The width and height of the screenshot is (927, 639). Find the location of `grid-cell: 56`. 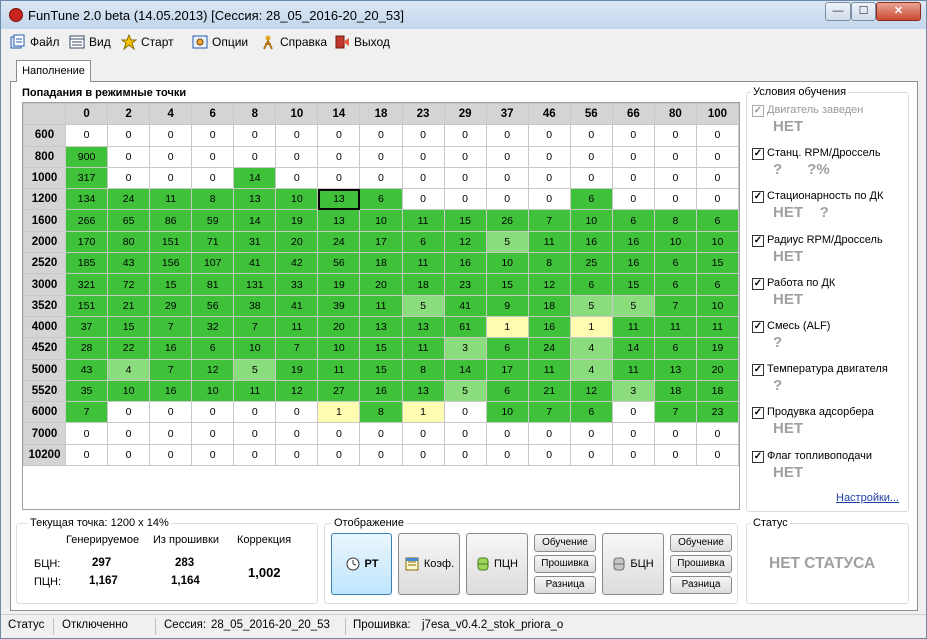

grid-cell: 56 is located at coordinates (213, 305).